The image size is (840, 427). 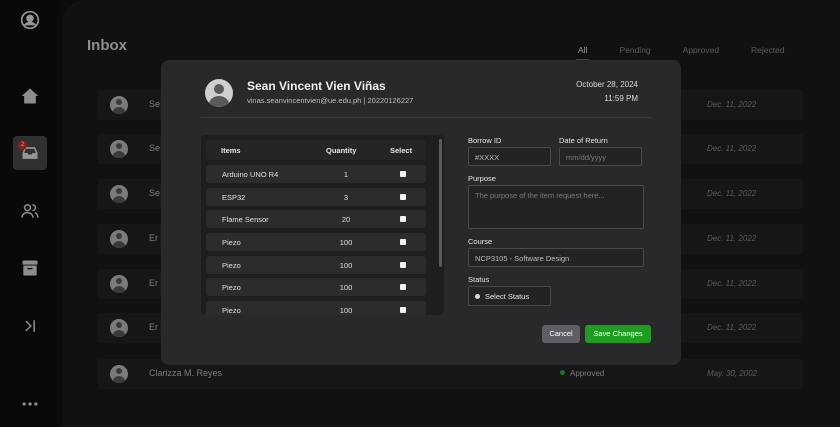 What do you see at coordinates (561, 334) in the screenshot?
I see `cancel-button: Cancel` at bounding box center [561, 334].